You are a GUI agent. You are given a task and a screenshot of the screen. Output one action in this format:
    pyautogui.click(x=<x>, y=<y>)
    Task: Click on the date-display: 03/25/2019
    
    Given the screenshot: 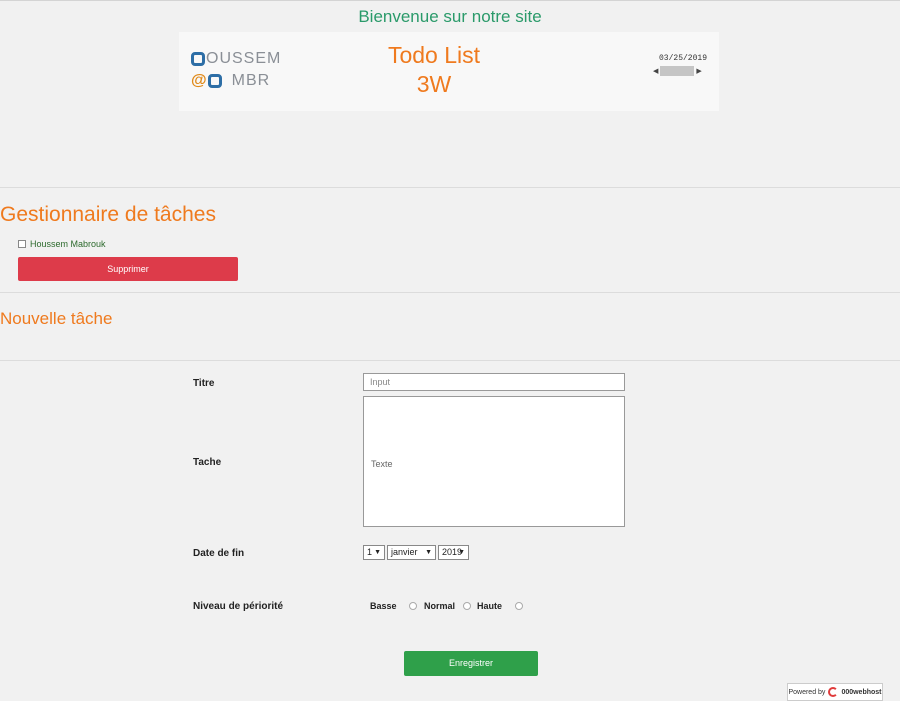 What is the action you would take?
    pyautogui.click(x=682, y=58)
    